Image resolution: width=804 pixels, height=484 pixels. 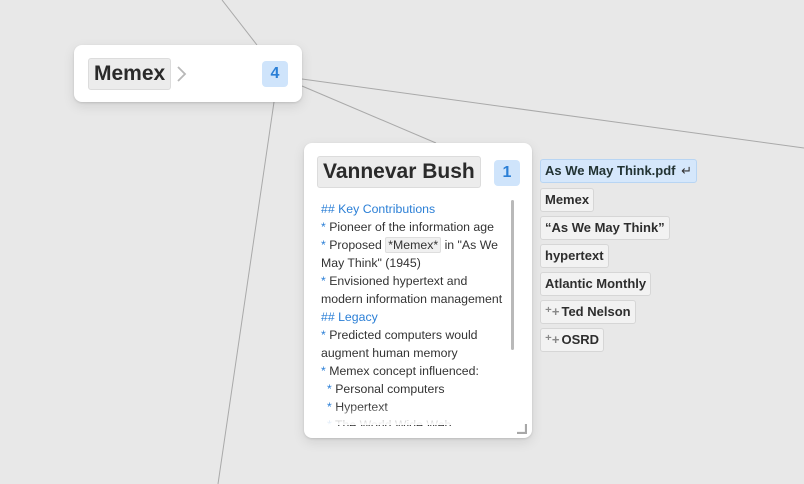 I want to click on note-text: ## Legacy, so click(x=349, y=317).